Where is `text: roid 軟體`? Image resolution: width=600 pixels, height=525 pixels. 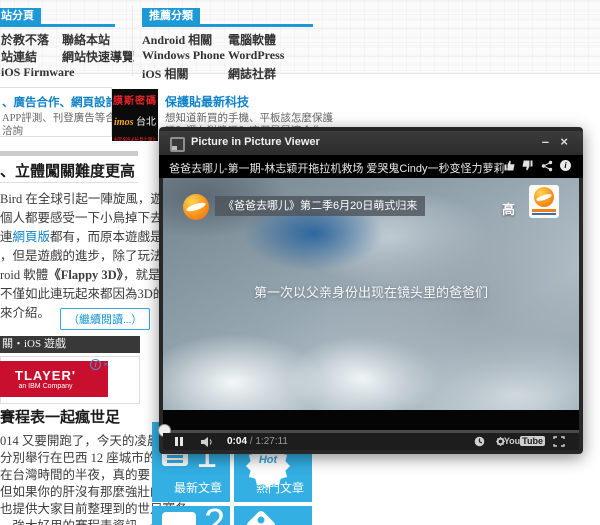 text: roid 軟體 is located at coordinates (24, 275).